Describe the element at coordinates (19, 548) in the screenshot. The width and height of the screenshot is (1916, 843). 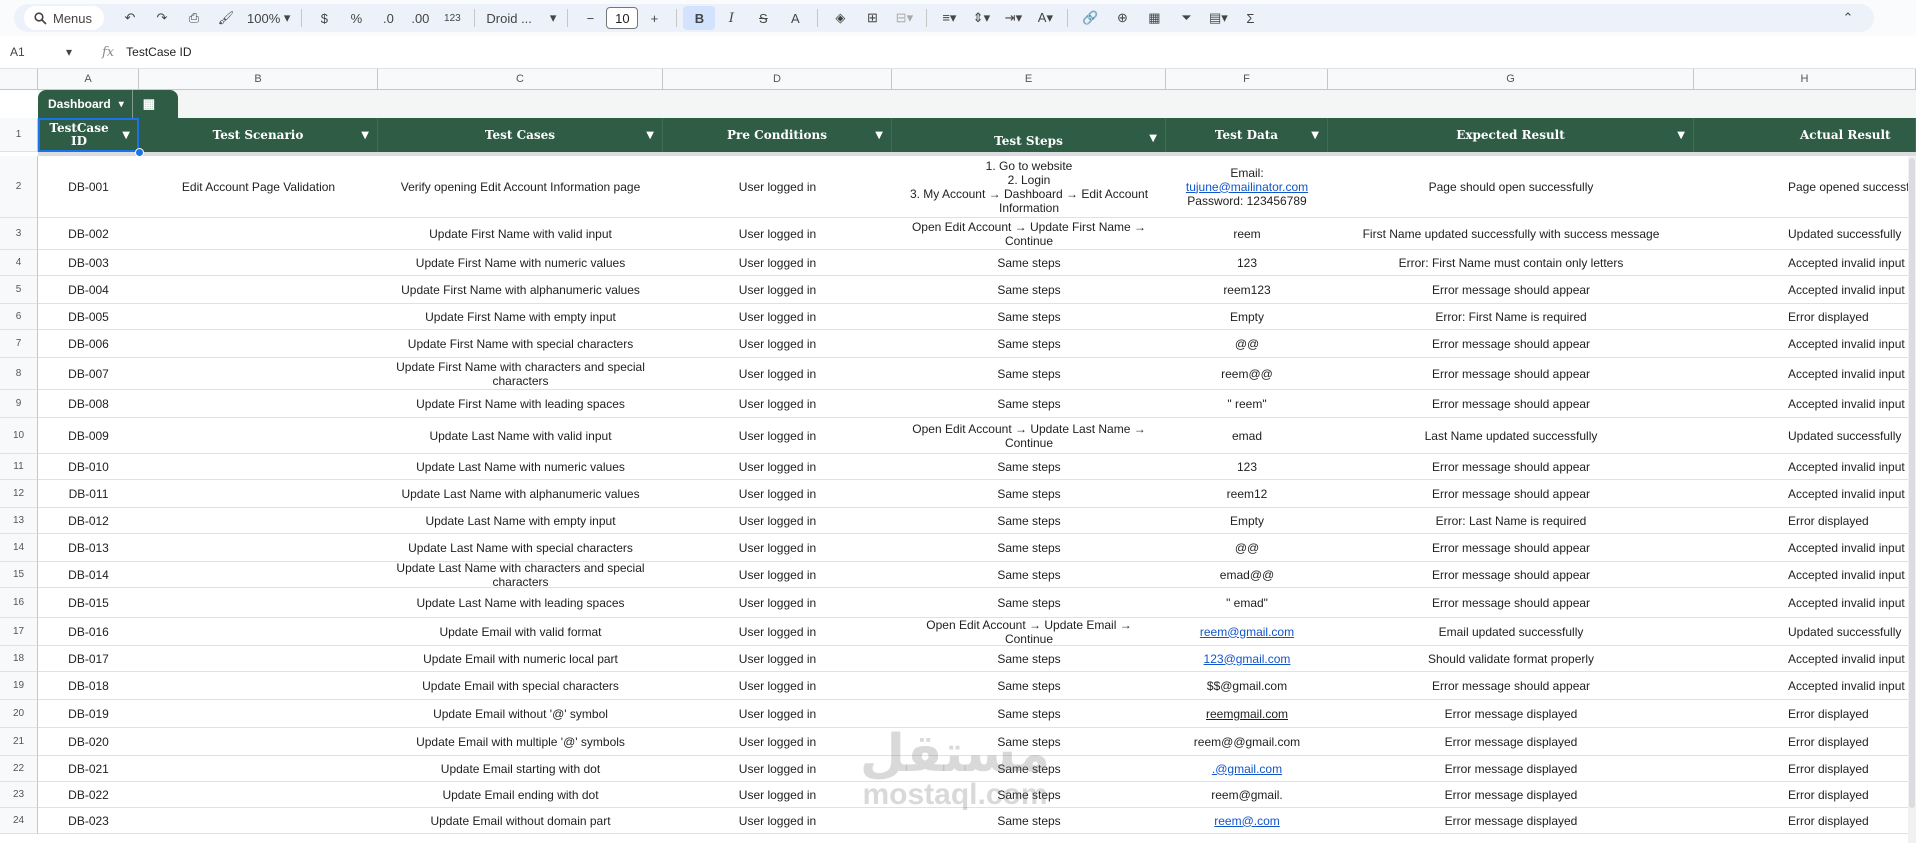
I see `row-header: 14` at that location.